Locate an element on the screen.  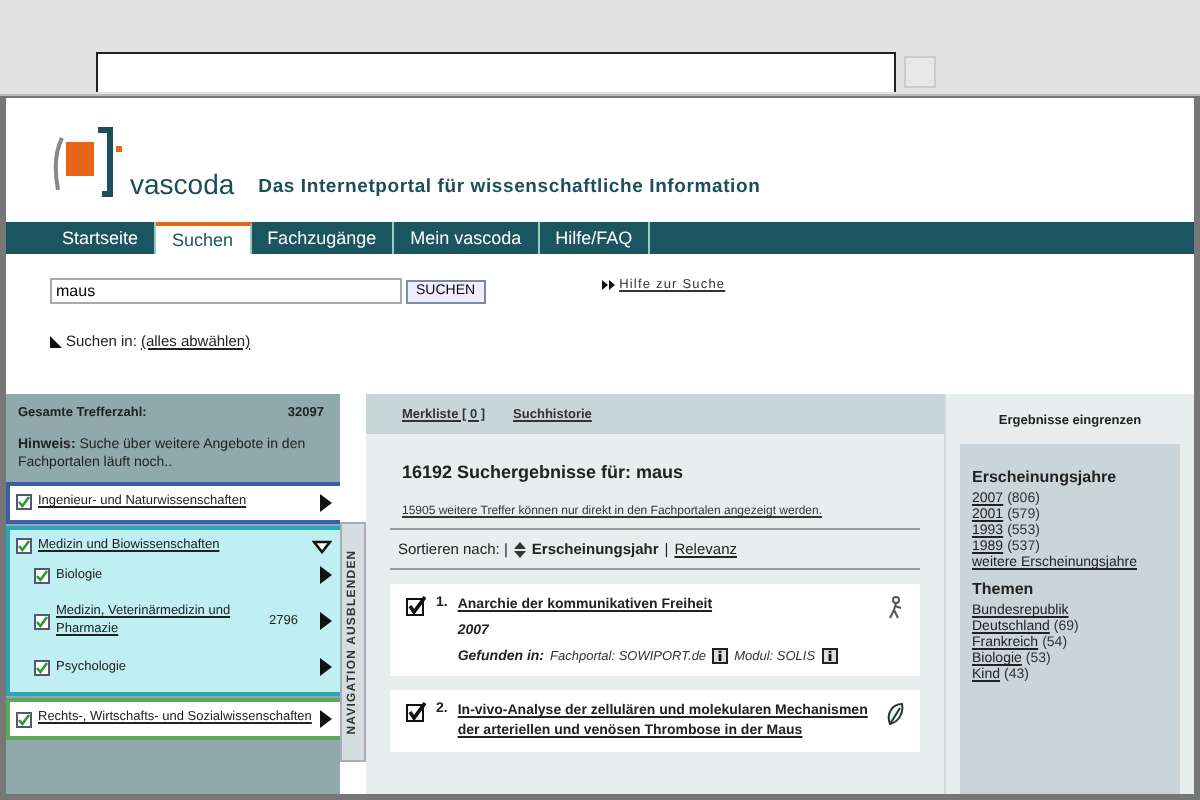
logo-text: vascoda is located at coordinates (182, 184).